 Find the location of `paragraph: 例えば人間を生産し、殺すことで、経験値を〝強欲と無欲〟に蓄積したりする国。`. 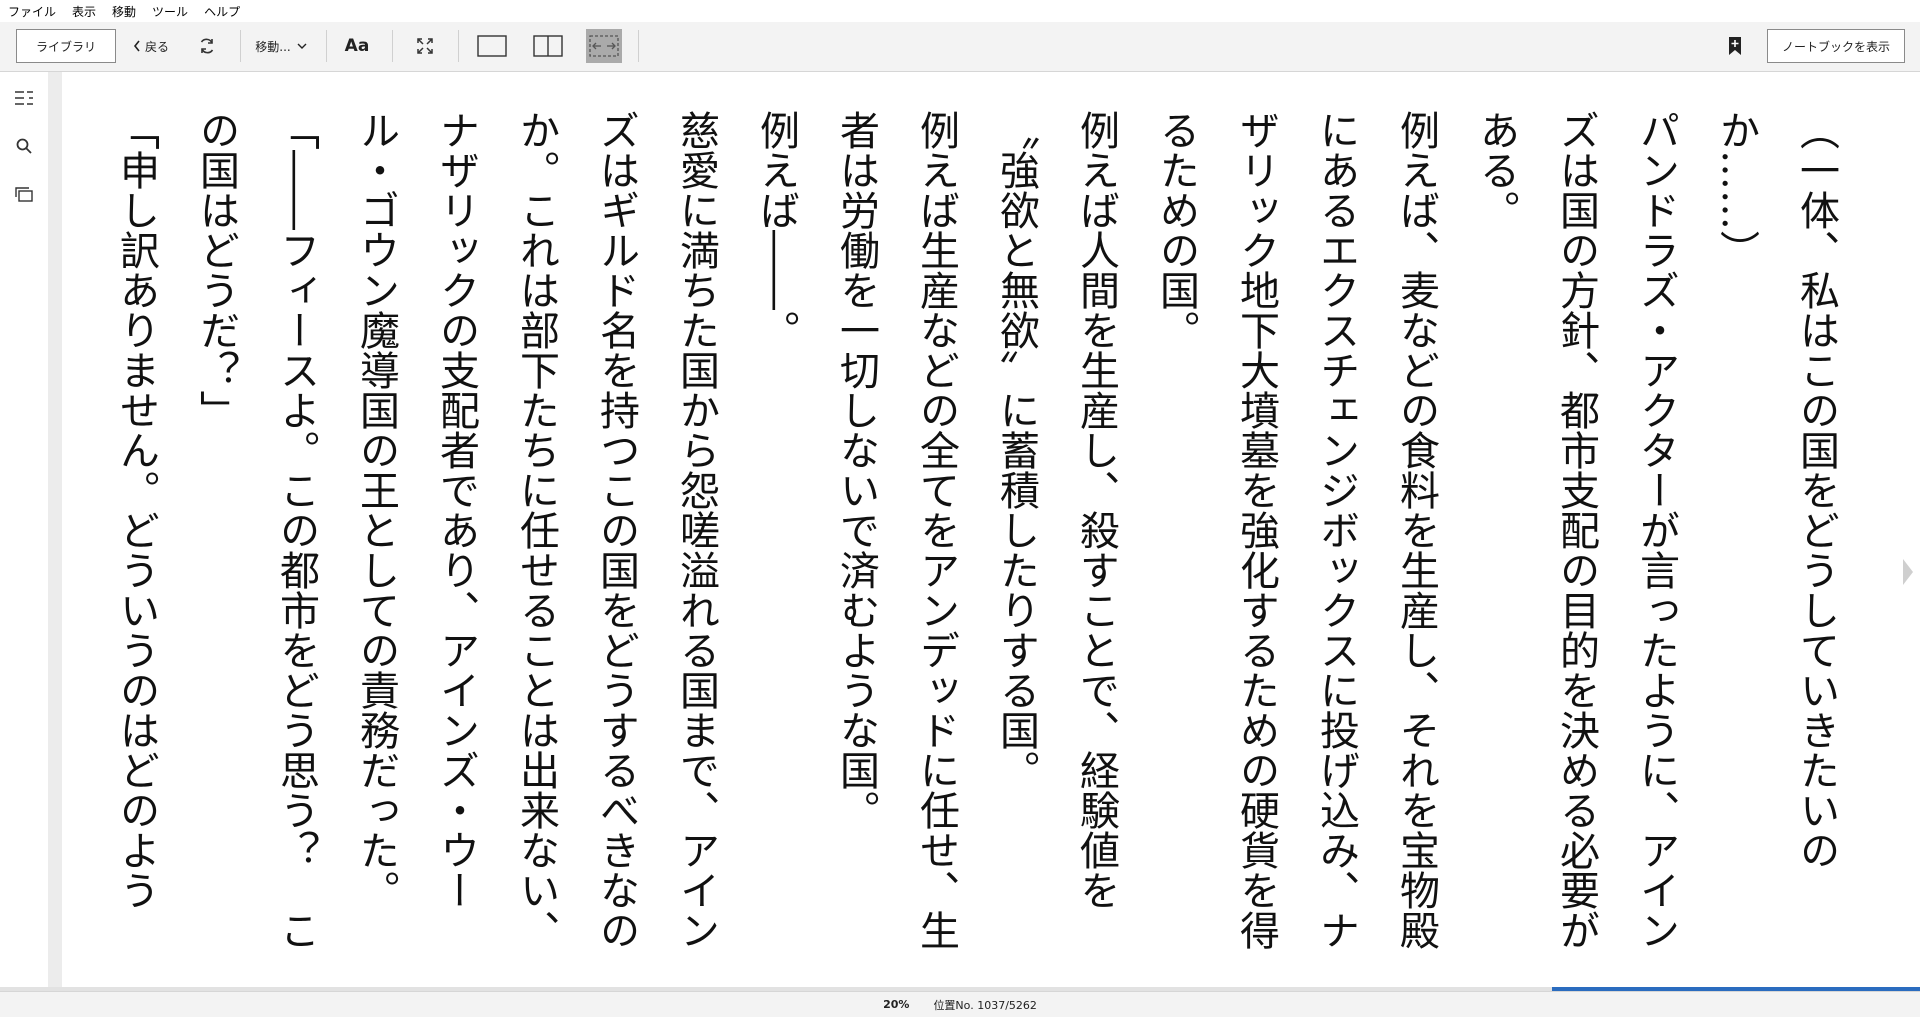

paragraph: 例えば人間を生産し、殺すことで、経験値を〝強欲と無欲〟に蓄積したりする国。 is located at coordinates (1056, 510).